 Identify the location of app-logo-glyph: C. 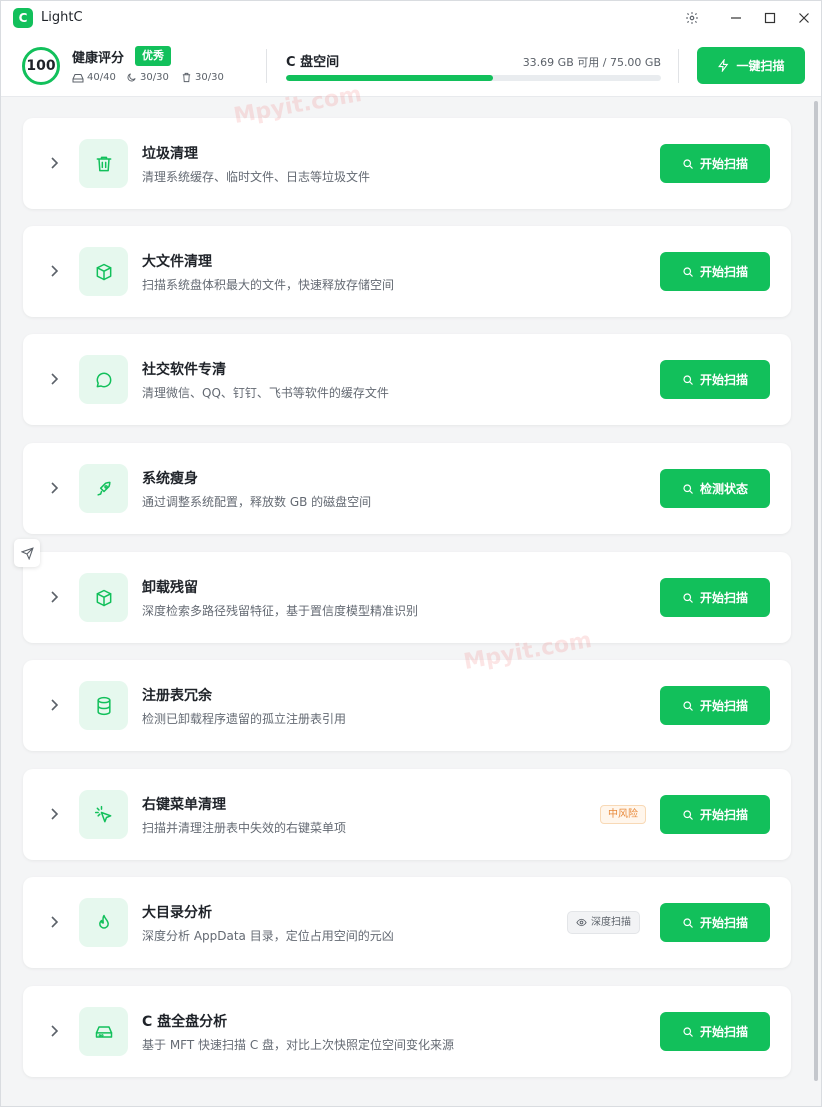
(23, 18).